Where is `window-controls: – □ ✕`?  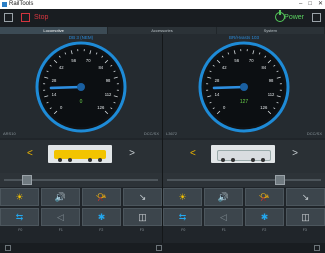 window-controls: – □ ✕ is located at coordinates (311, 4).